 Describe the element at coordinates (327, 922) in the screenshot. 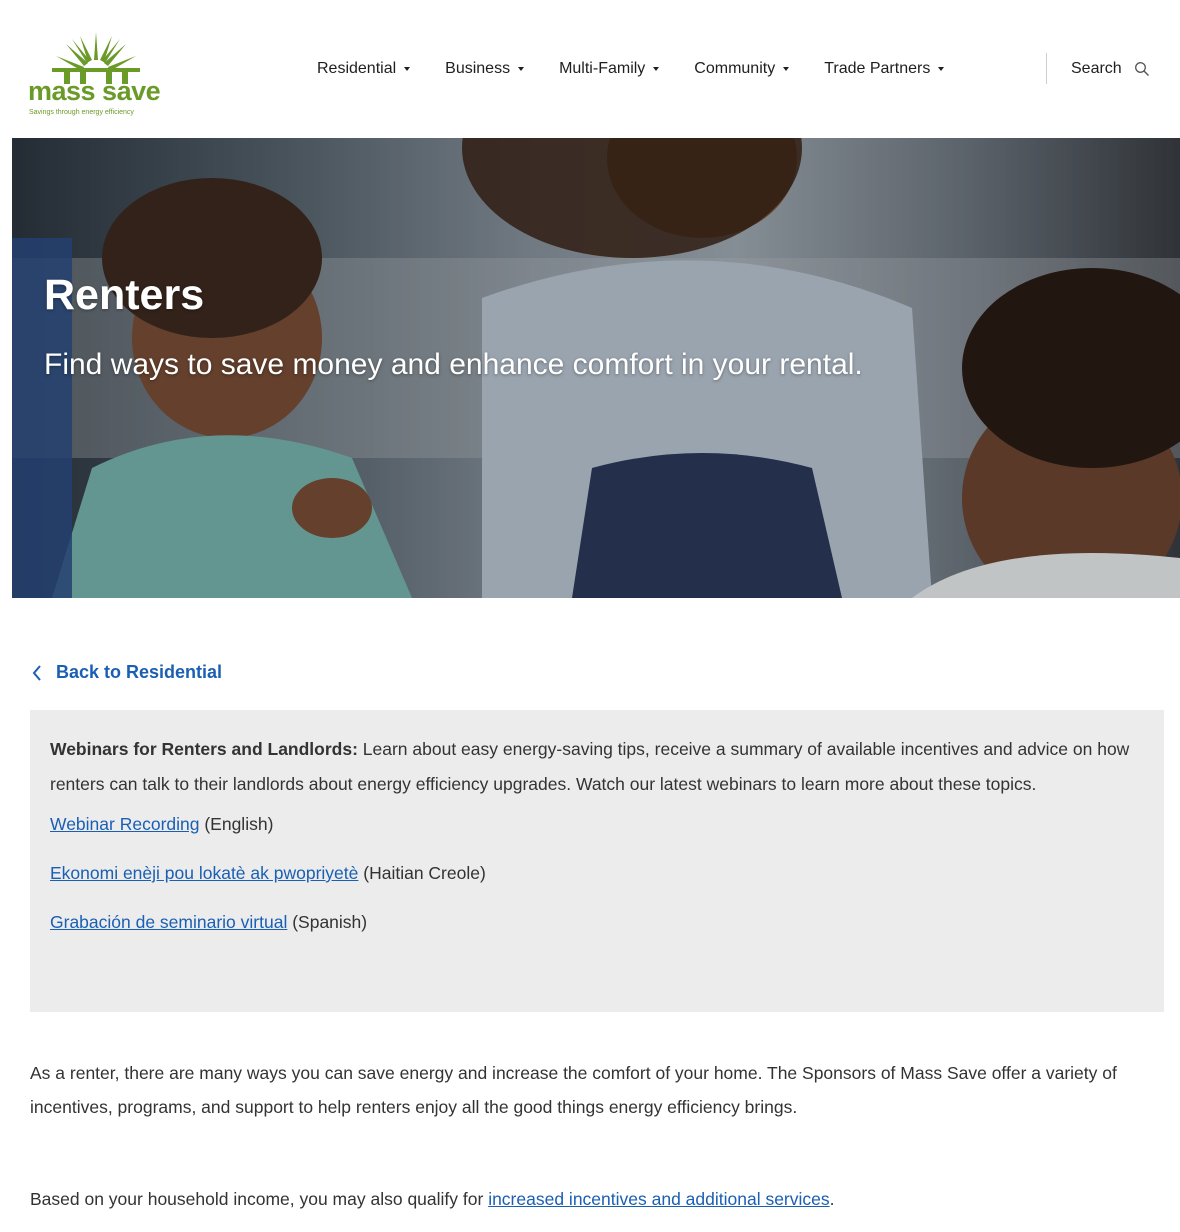

I see `webinar-lang: (Spanish)` at that location.